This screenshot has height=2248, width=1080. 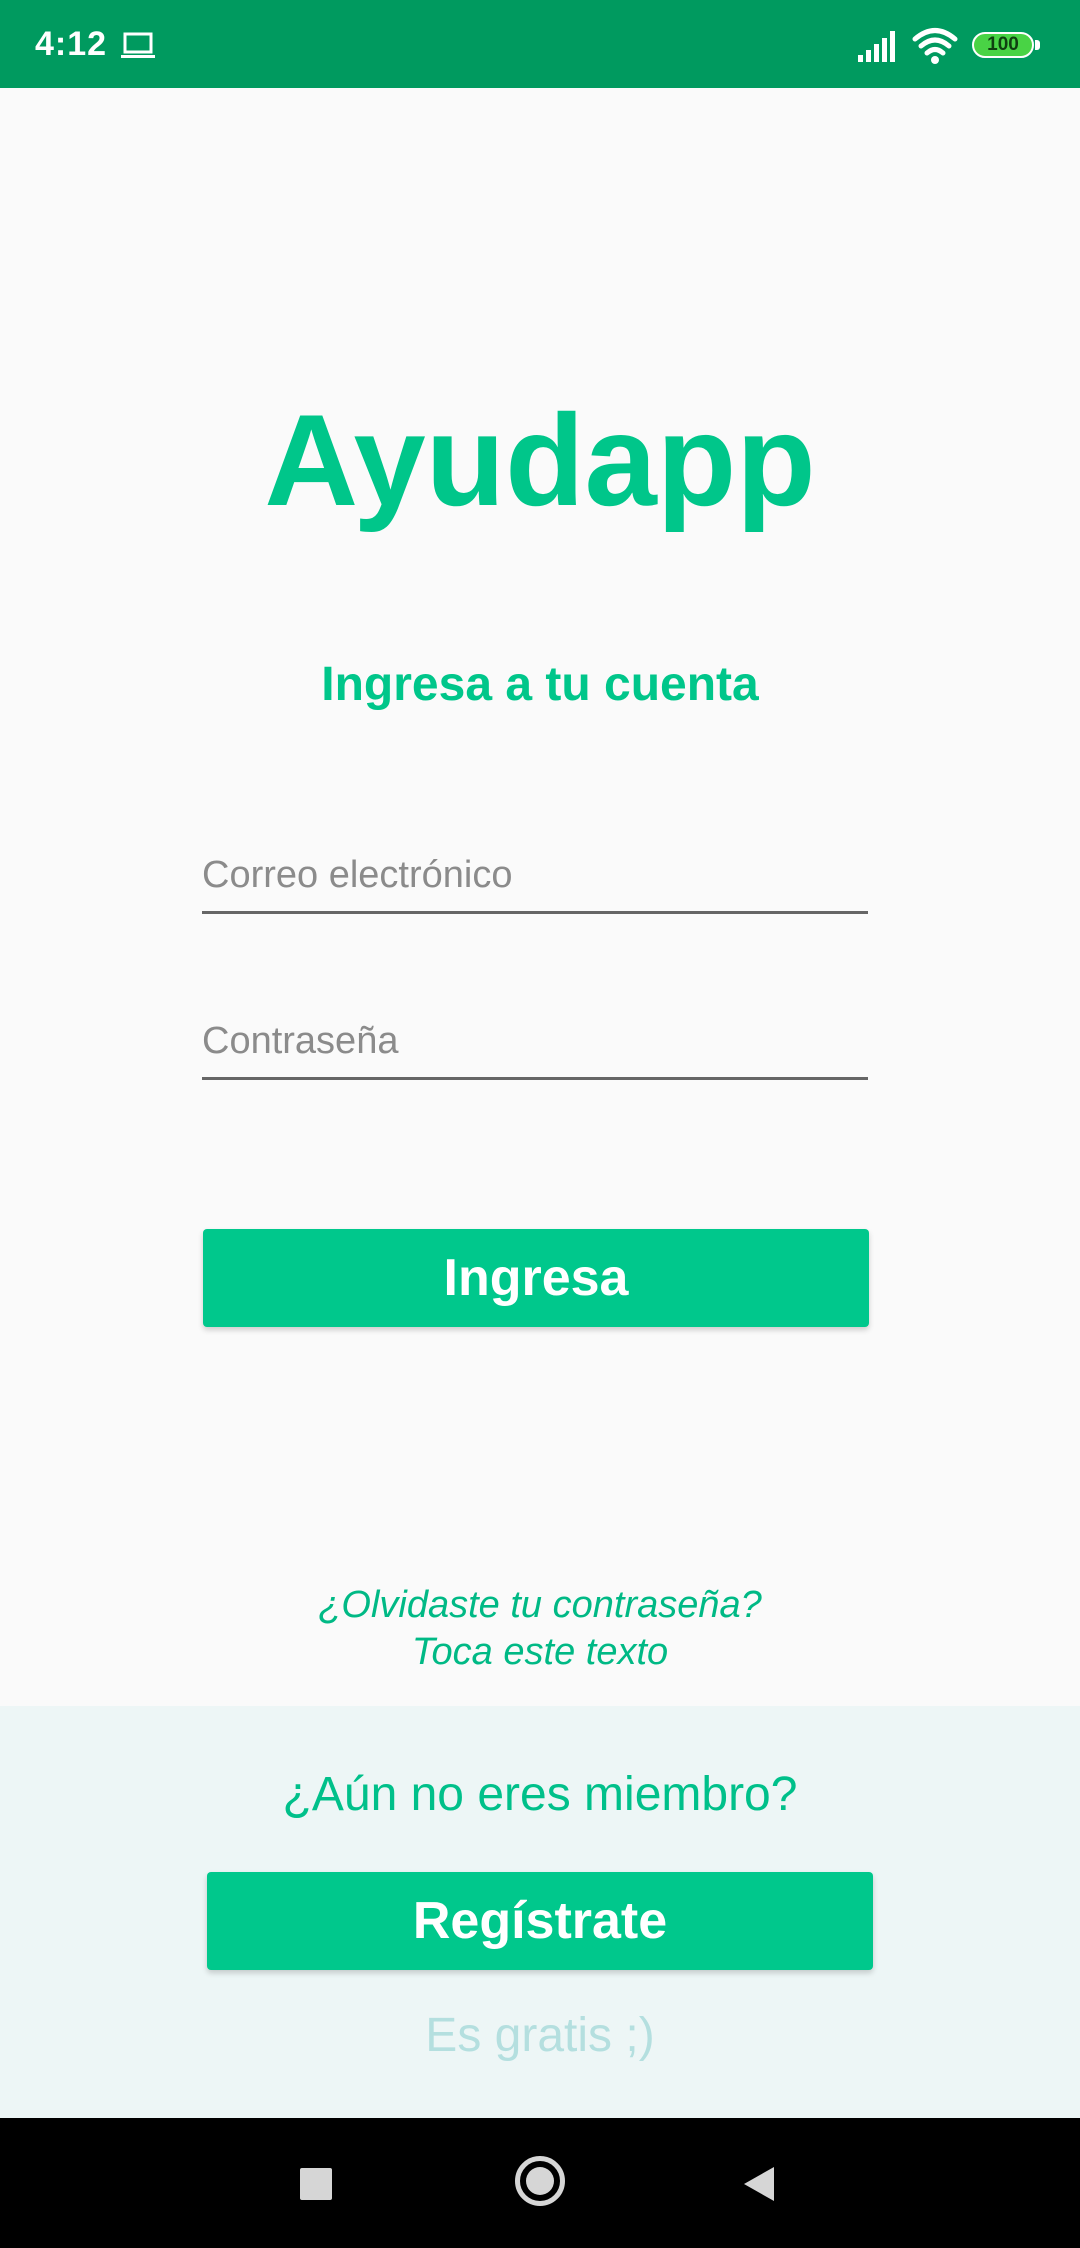 What do you see at coordinates (138, 45) in the screenshot?
I see `laptop-icon` at bounding box center [138, 45].